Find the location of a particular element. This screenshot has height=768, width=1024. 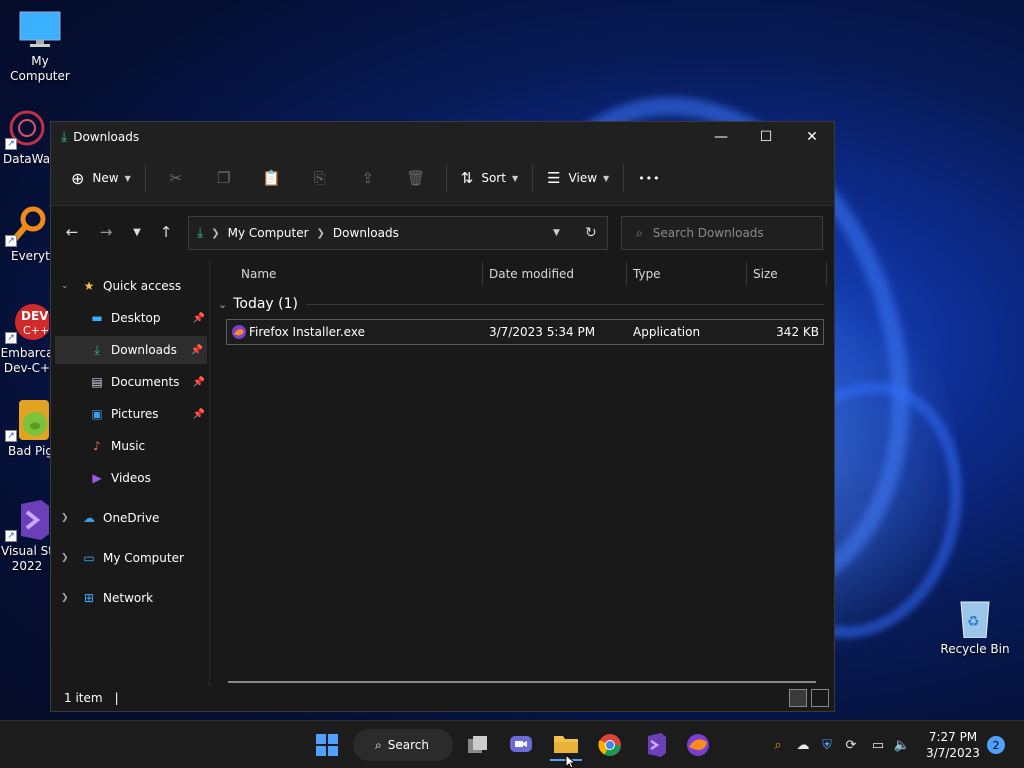

firefox-icon is located at coordinates (698, 745).